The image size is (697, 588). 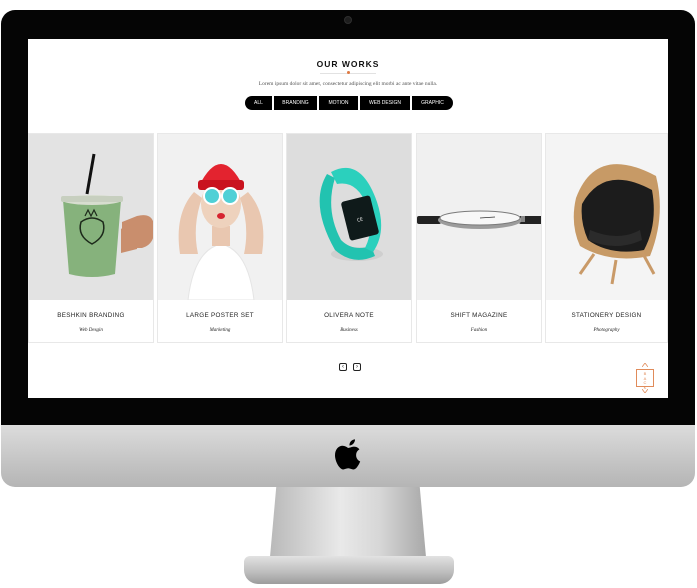 I want to click on card-category: Marketing, so click(x=220, y=330).